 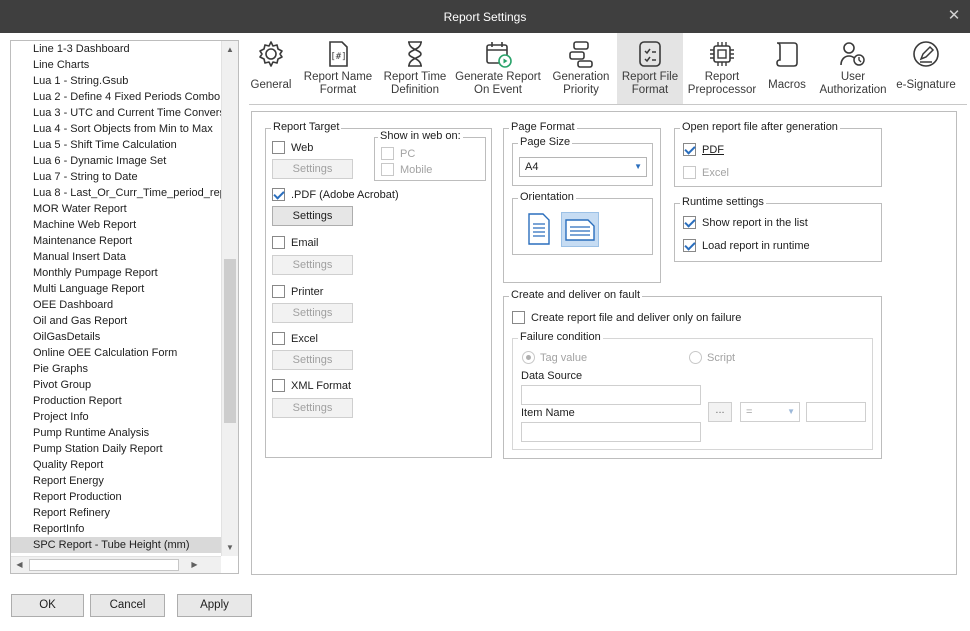 I want to click on list-item: Pivot Group, so click(x=116, y=385).